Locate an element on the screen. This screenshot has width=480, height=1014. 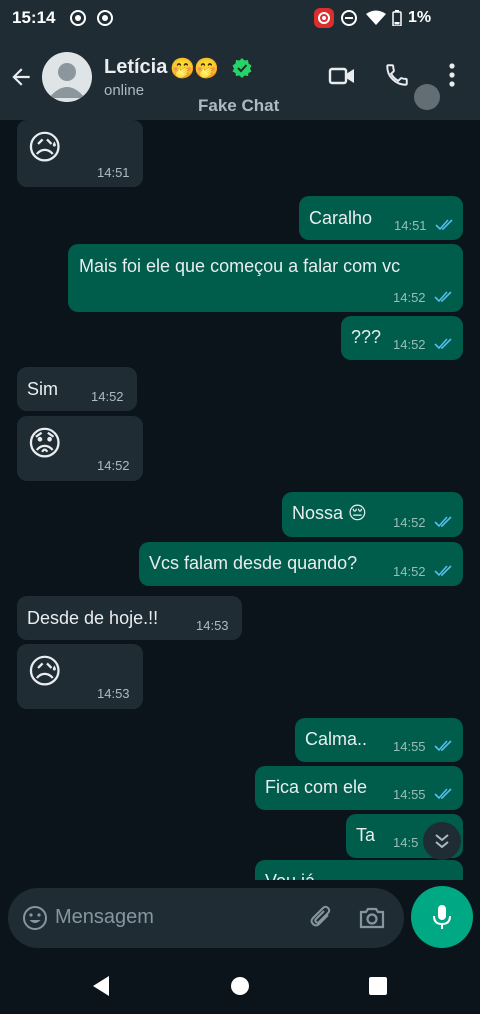
message-text: Ta is located at coordinates (366, 835).